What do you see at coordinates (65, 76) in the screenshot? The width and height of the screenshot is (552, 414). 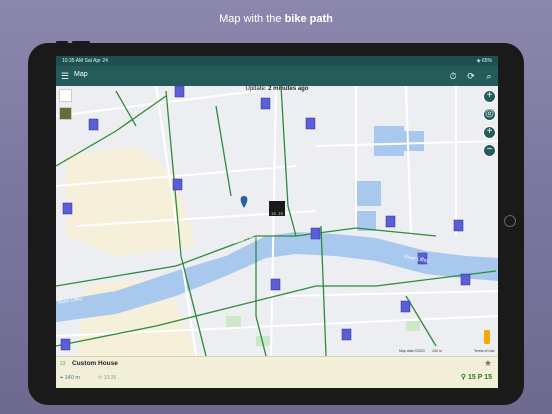 I see `hamburger-icon: ☰` at bounding box center [65, 76].